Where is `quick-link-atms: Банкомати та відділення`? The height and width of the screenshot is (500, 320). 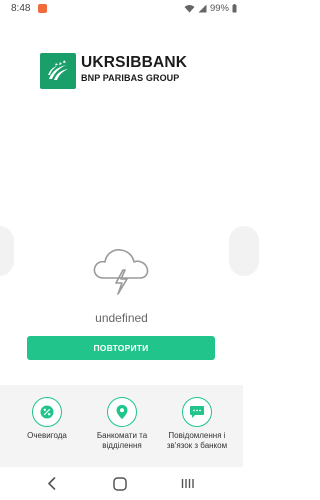 quick-link-atms: Банкомати та відділення is located at coordinates (122, 424).